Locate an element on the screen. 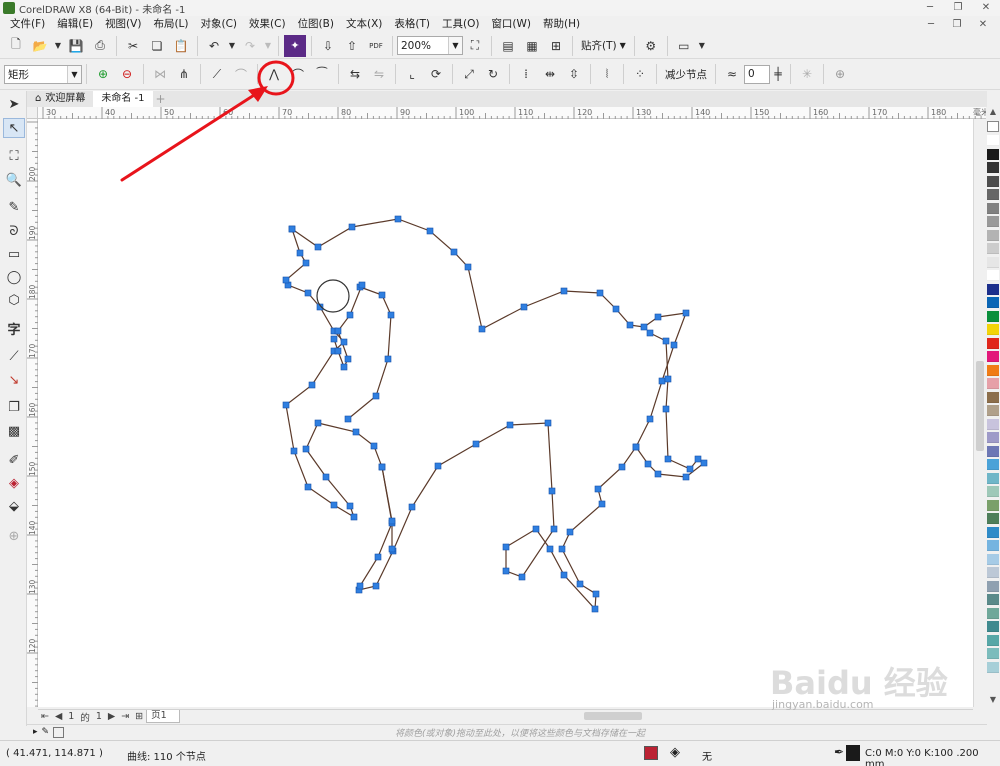  doc-restore-icon: ❐ is located at coordinates (957, 24).